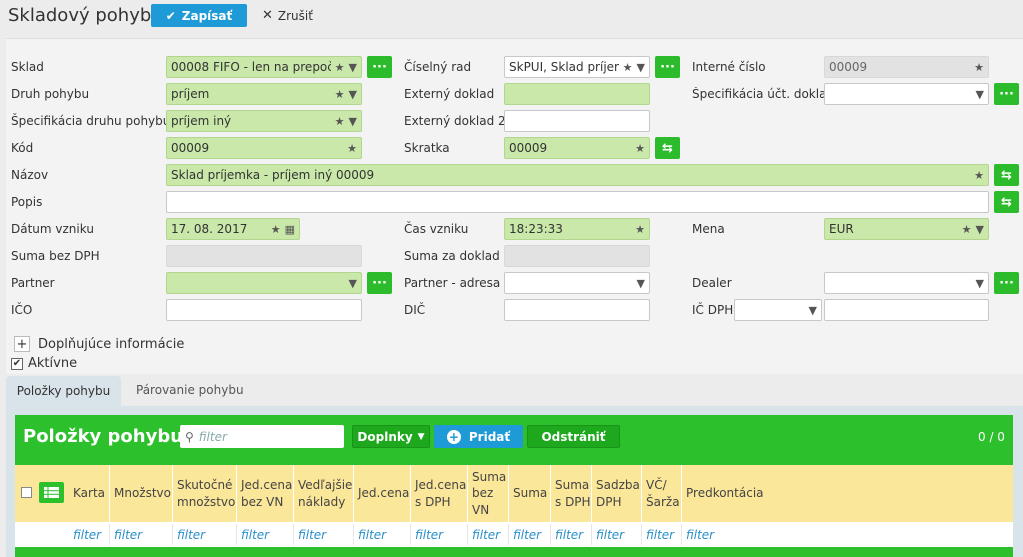 The width and height of the screenshot is (1023, 557). I want to click on dealer-select: ▼, so click(906, 283).